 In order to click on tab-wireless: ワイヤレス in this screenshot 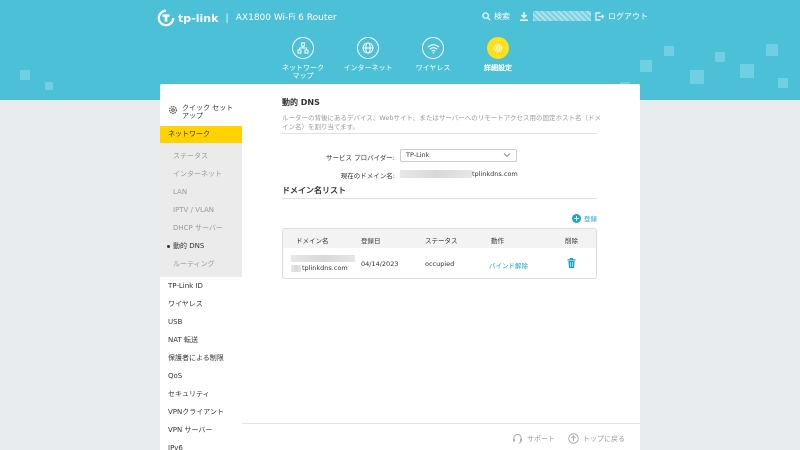, I will do `click(433, 54)`.